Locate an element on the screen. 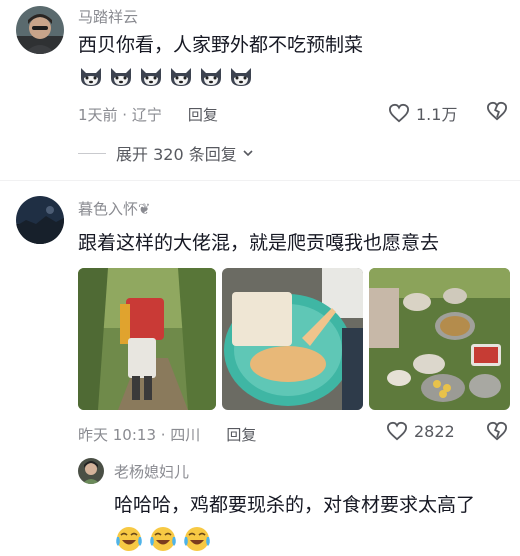 The image size is (520, 556). like-button: 2822 is located at coordinates (420, 431).